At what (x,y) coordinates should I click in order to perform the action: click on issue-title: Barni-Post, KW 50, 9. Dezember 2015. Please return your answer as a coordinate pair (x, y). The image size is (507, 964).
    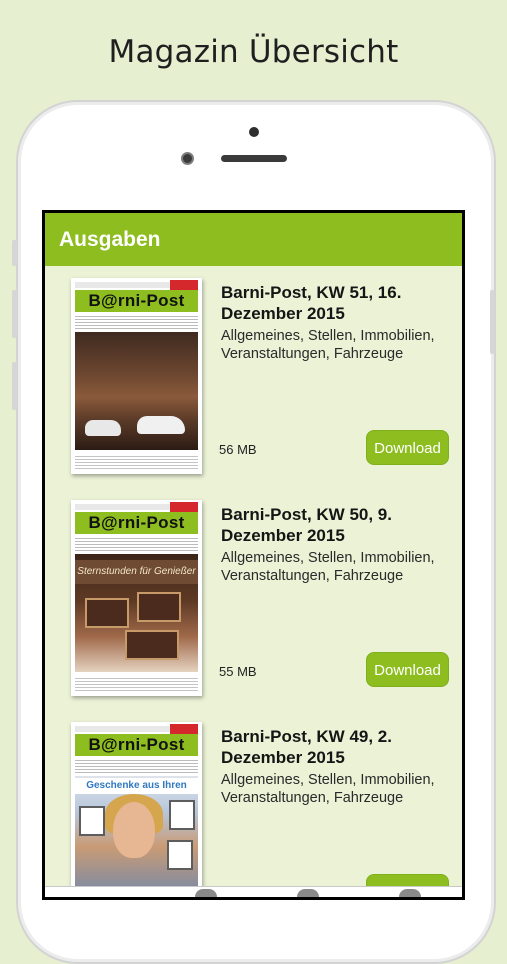
    Looking at the image, I should click on (306, 525).